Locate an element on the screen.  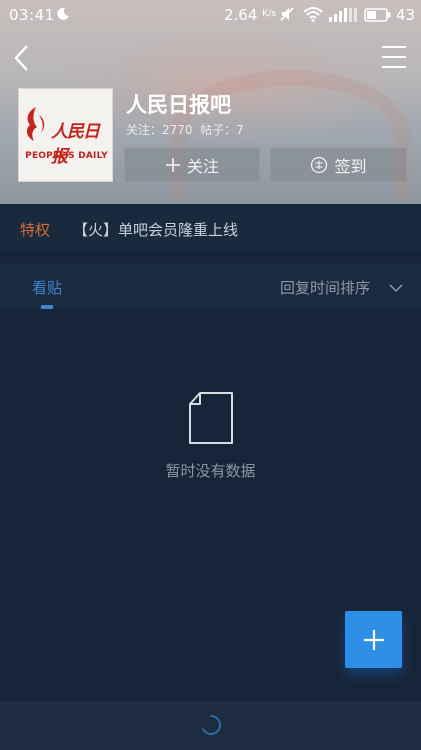
menu-button is located at coordinates (394, 57).